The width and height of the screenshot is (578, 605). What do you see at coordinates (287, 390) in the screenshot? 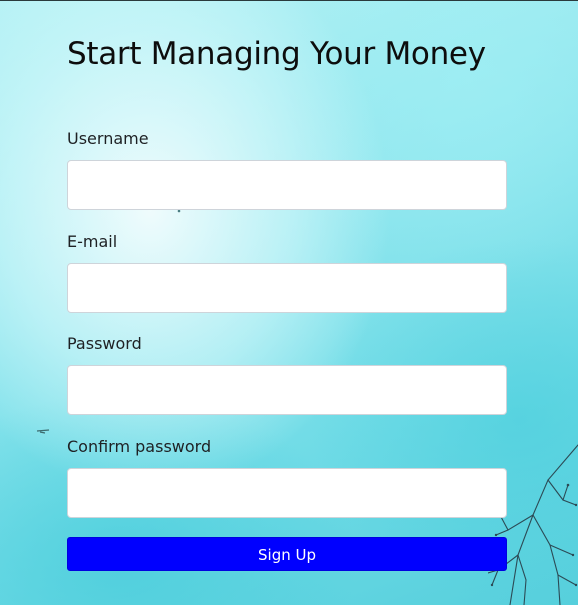
I see `password-input` at bounding box center [287, 390].